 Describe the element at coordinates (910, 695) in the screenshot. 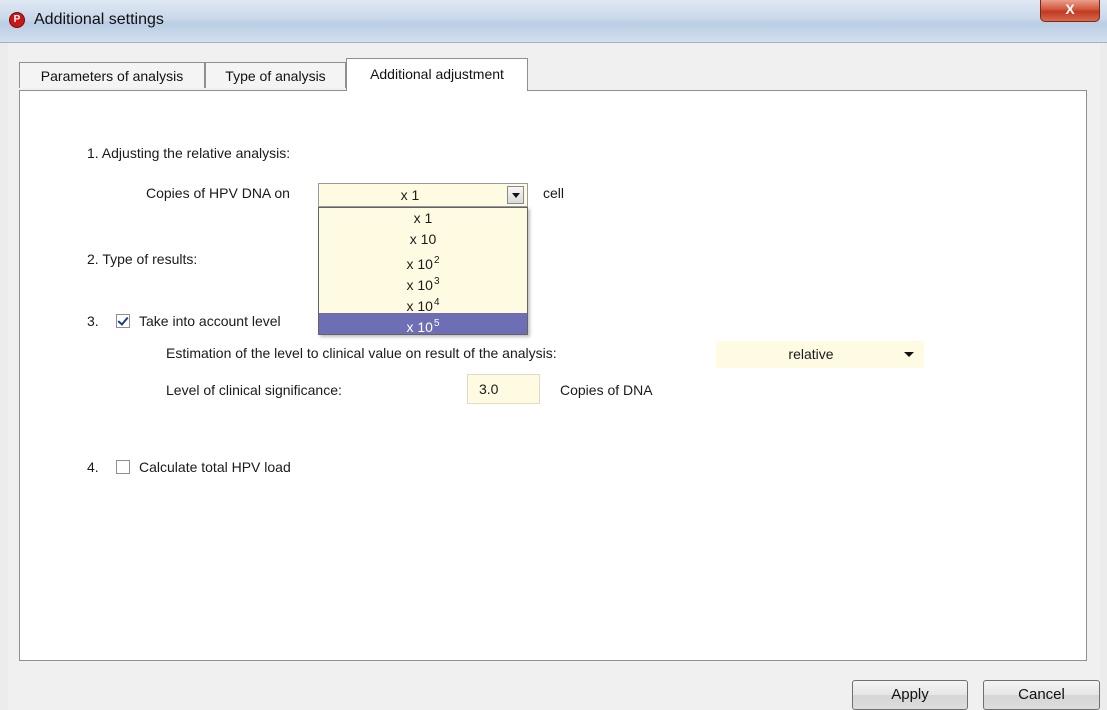

I see `apply-button: Apply` at that location.